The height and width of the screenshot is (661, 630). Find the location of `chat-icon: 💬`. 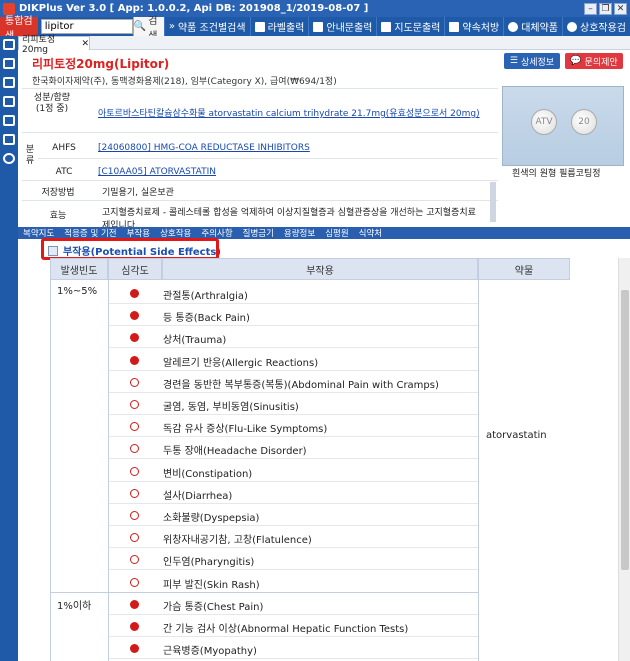

chat-icon: 💬 is located at coordinates (576, 61).